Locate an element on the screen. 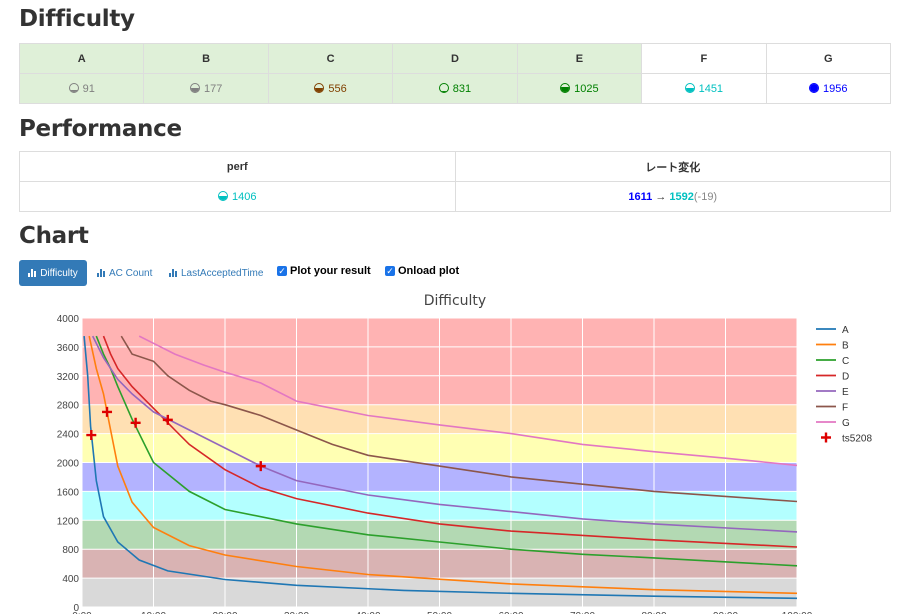  difficulty-table: ABCDEFG 91 177 556 831 1025 1451 1956 is located at coordinates (455, 73).